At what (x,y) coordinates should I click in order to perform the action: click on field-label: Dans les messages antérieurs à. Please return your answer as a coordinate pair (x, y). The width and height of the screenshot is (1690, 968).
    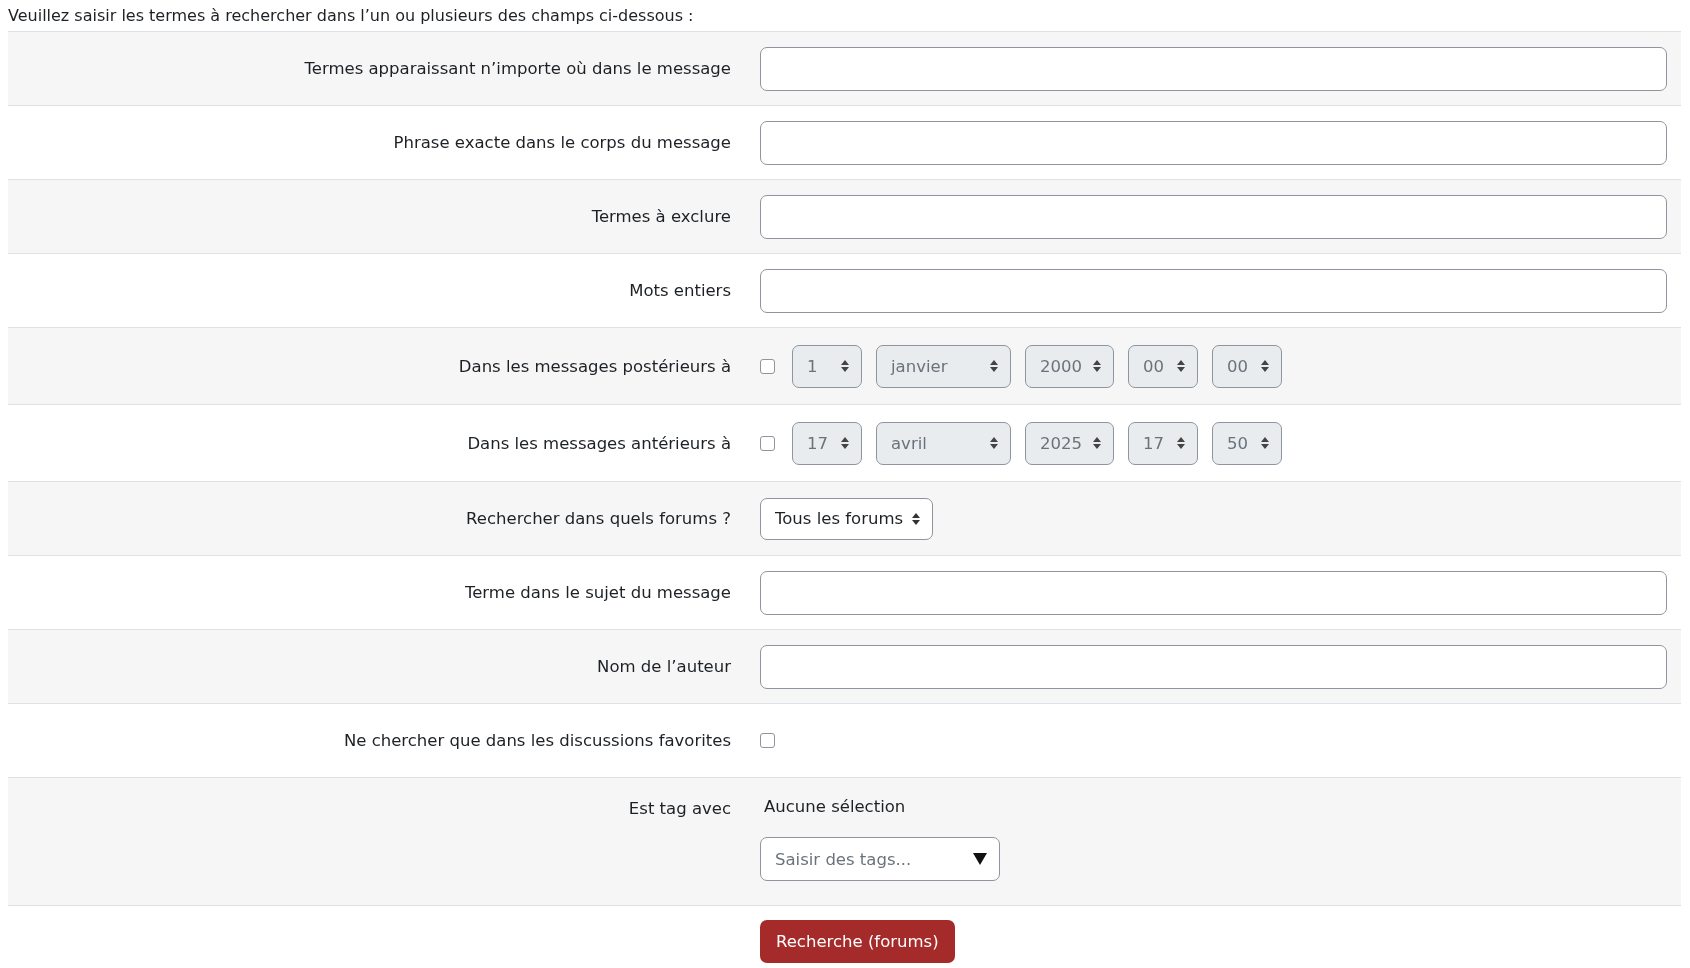
    Looking at the image, I should click on (599, 443).